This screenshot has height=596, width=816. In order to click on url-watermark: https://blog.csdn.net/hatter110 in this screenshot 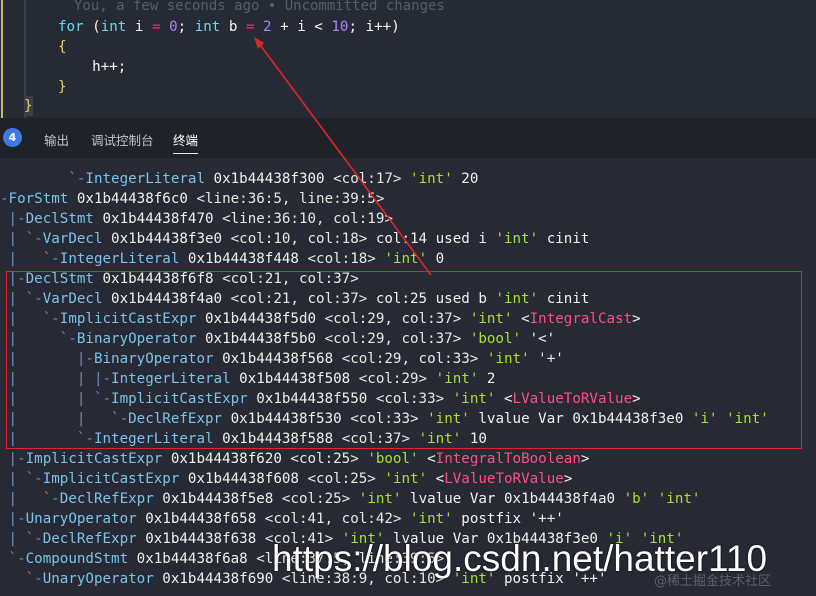, I will do `click(520, 558)`.